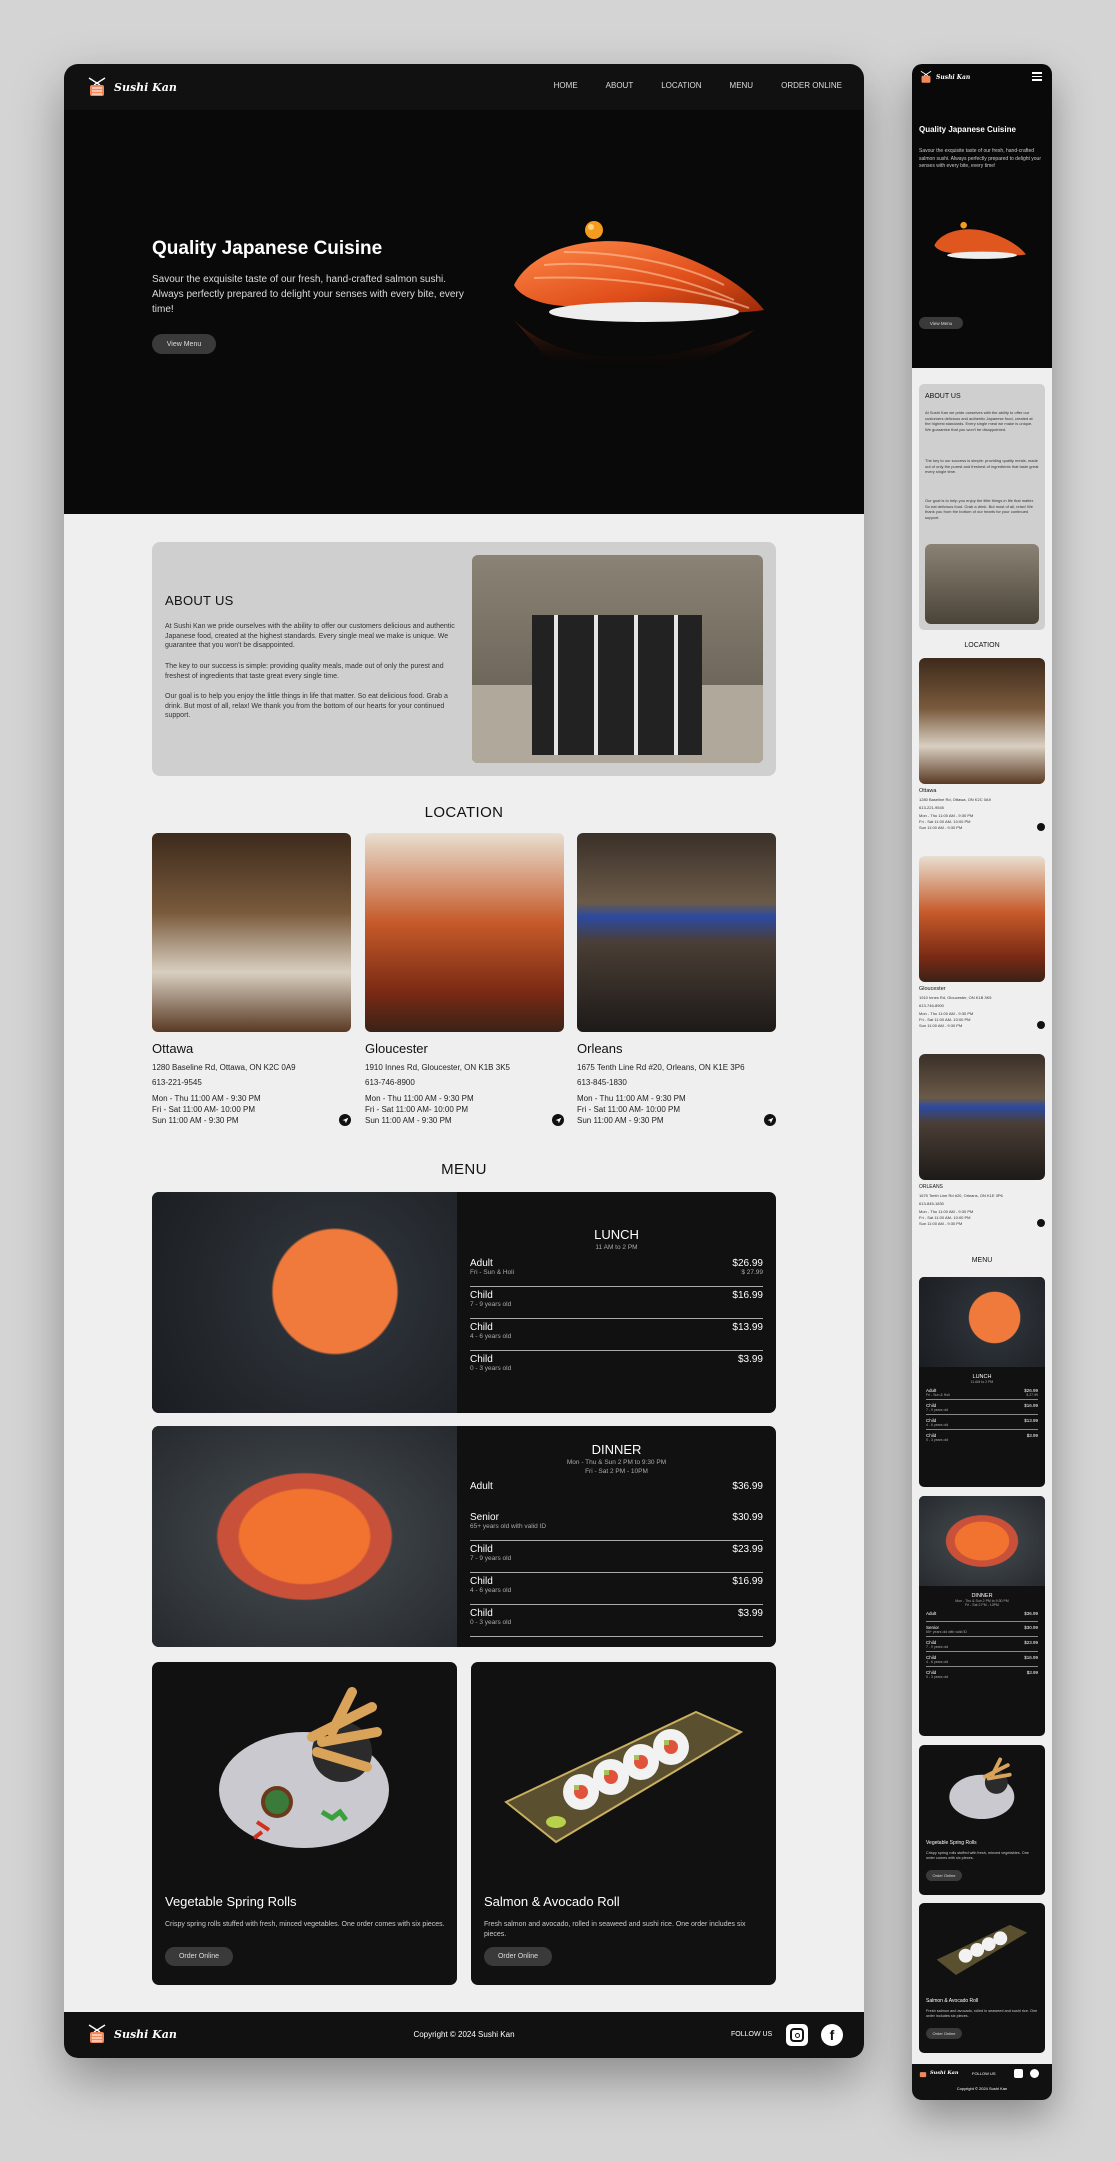  I want to click on mobile-salmon-order-button: Order Online, so click(944, 2033).